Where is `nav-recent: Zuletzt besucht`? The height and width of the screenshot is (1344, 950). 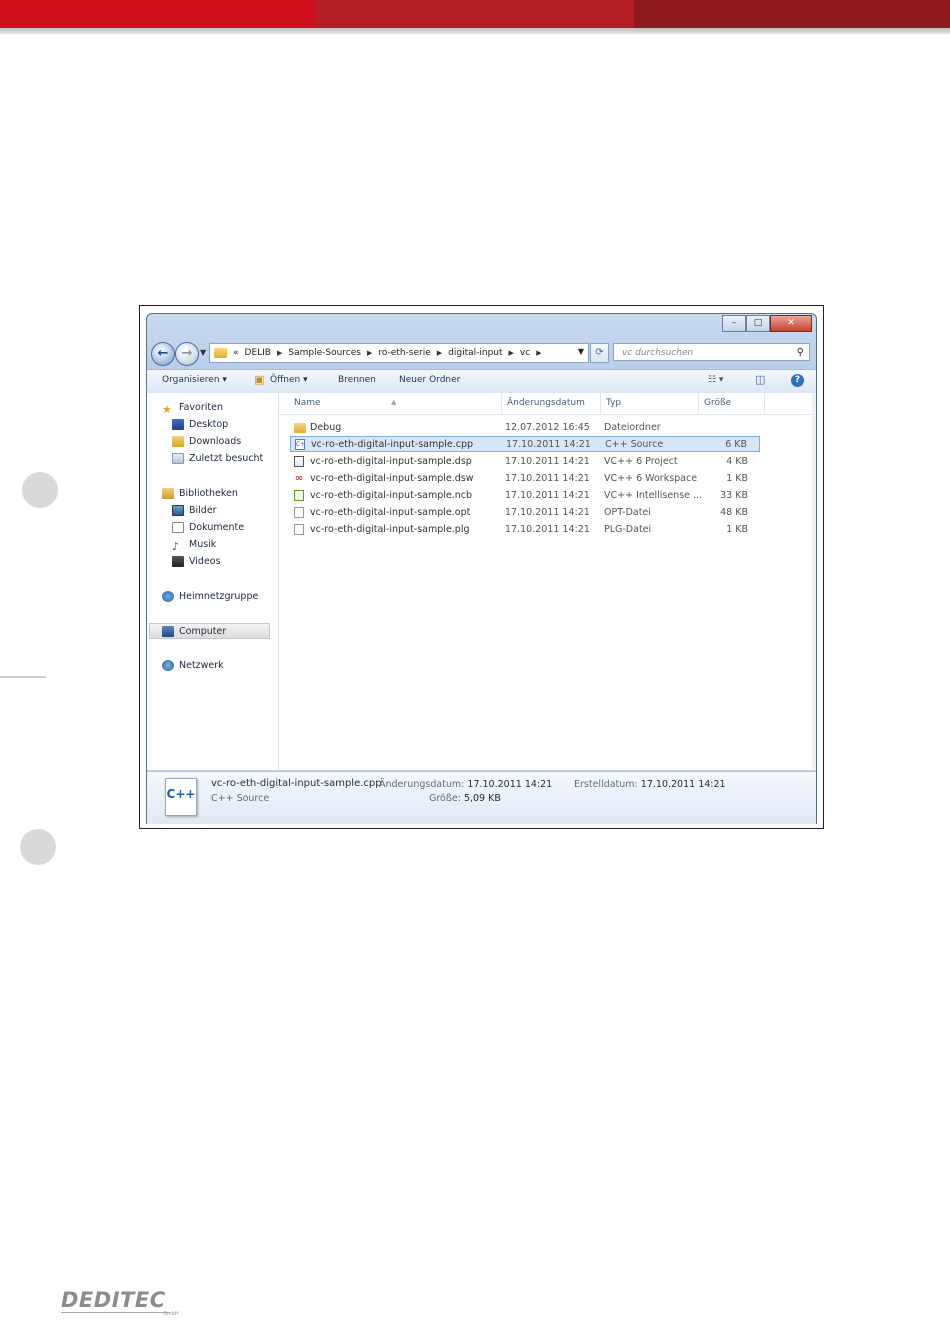 nav-recent: Zuletzt besucht is located at coordinates (217, 459).